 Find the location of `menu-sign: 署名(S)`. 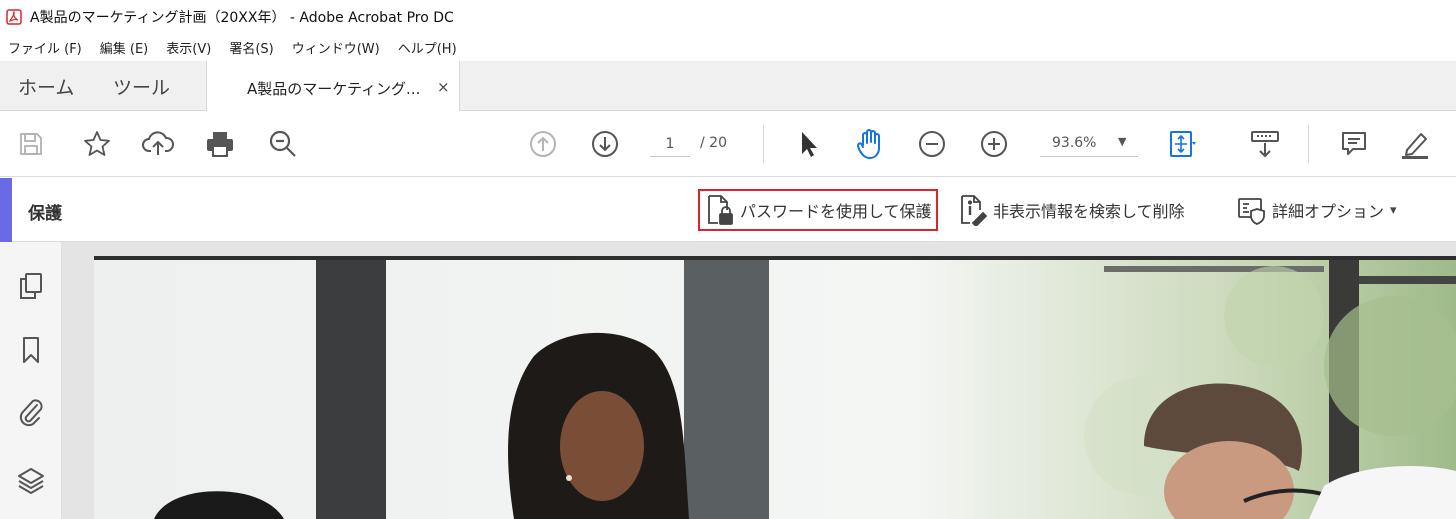

menu-sign: 署名(S) is located at coordinates (251, 47).